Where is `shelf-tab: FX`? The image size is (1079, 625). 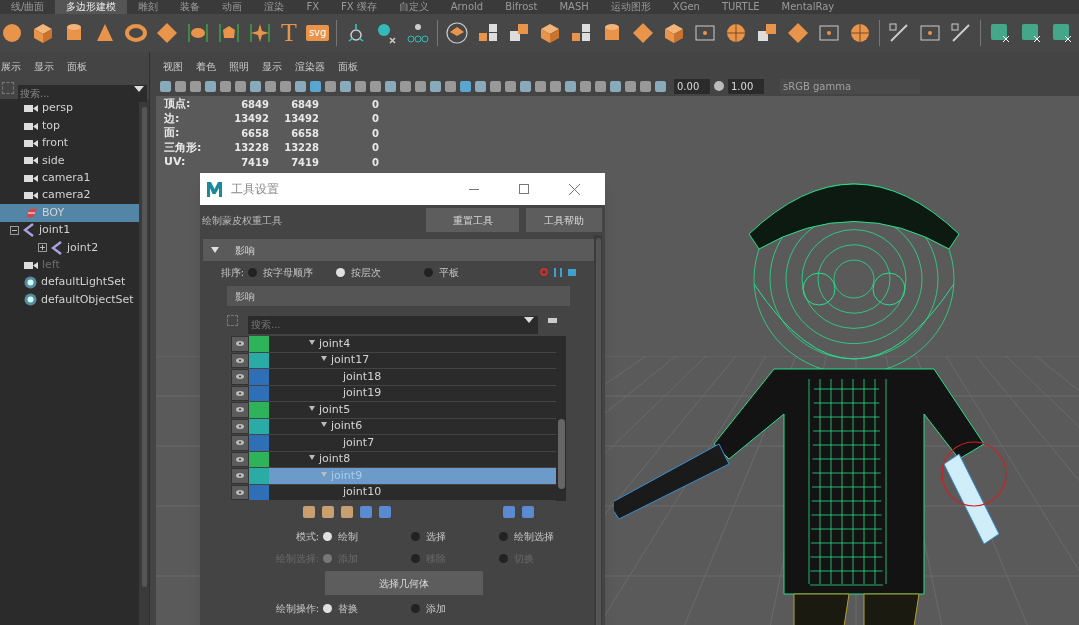
shelf-tab: FX is located at coordinates (312, 7).